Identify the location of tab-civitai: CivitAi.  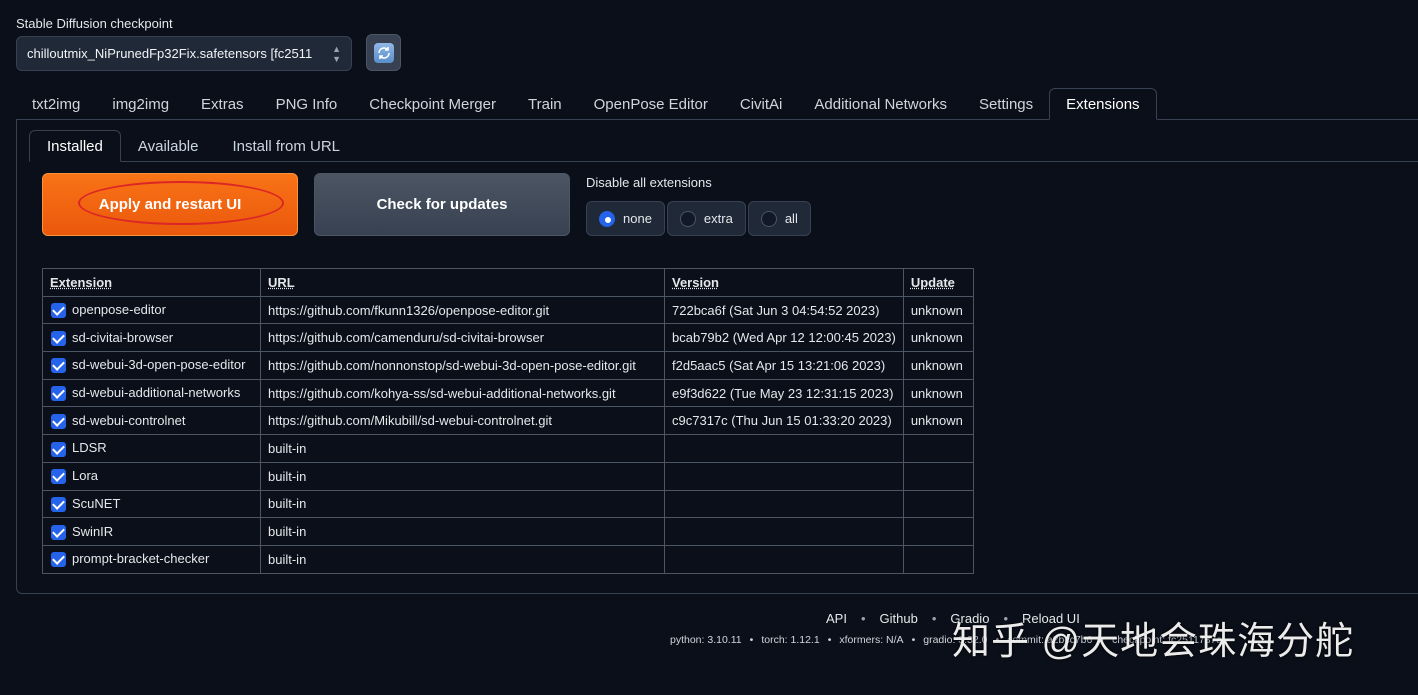
(761, 104).